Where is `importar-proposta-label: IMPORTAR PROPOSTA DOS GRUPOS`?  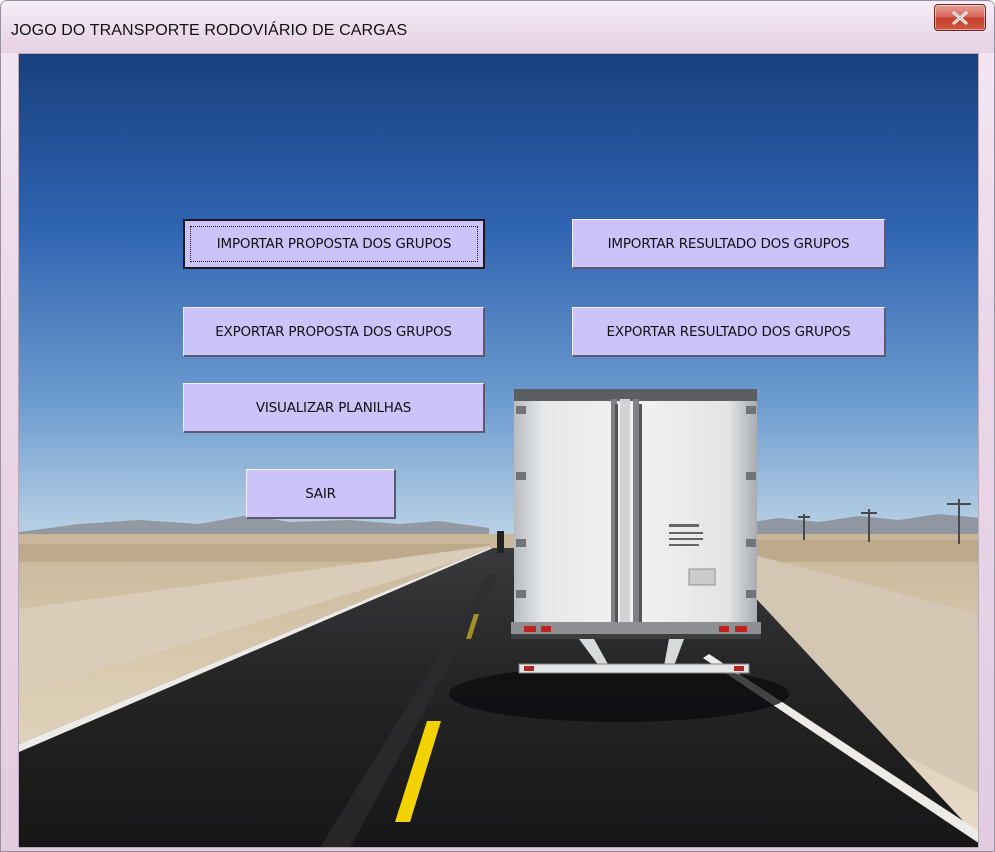 importar-proposta-label: IMPORTAR PROPOSTA DOS GRUPOS is located at coordinates (334, 244).